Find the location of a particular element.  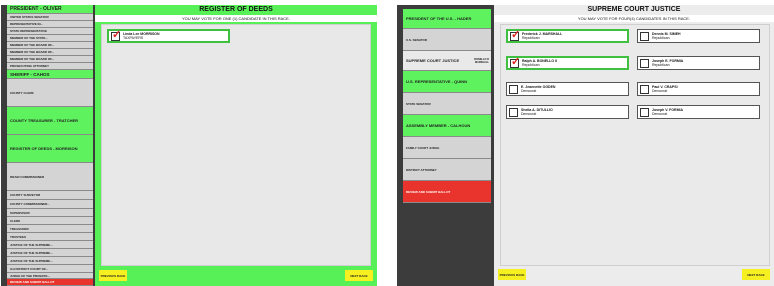

sidebar-item-county-surveyor: COUNTY SURVEYOR is located at coordinates (50, 195).